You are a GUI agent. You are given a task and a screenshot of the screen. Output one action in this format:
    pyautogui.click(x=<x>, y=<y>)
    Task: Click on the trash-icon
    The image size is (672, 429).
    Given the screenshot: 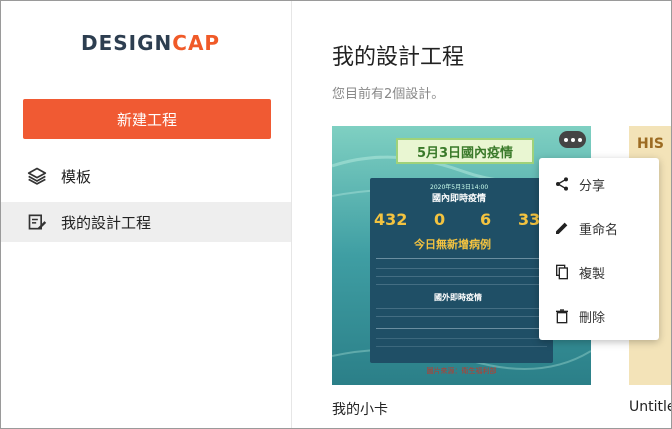 What is the action you would take?
    pyautogui.click(x=562, y=316)
    